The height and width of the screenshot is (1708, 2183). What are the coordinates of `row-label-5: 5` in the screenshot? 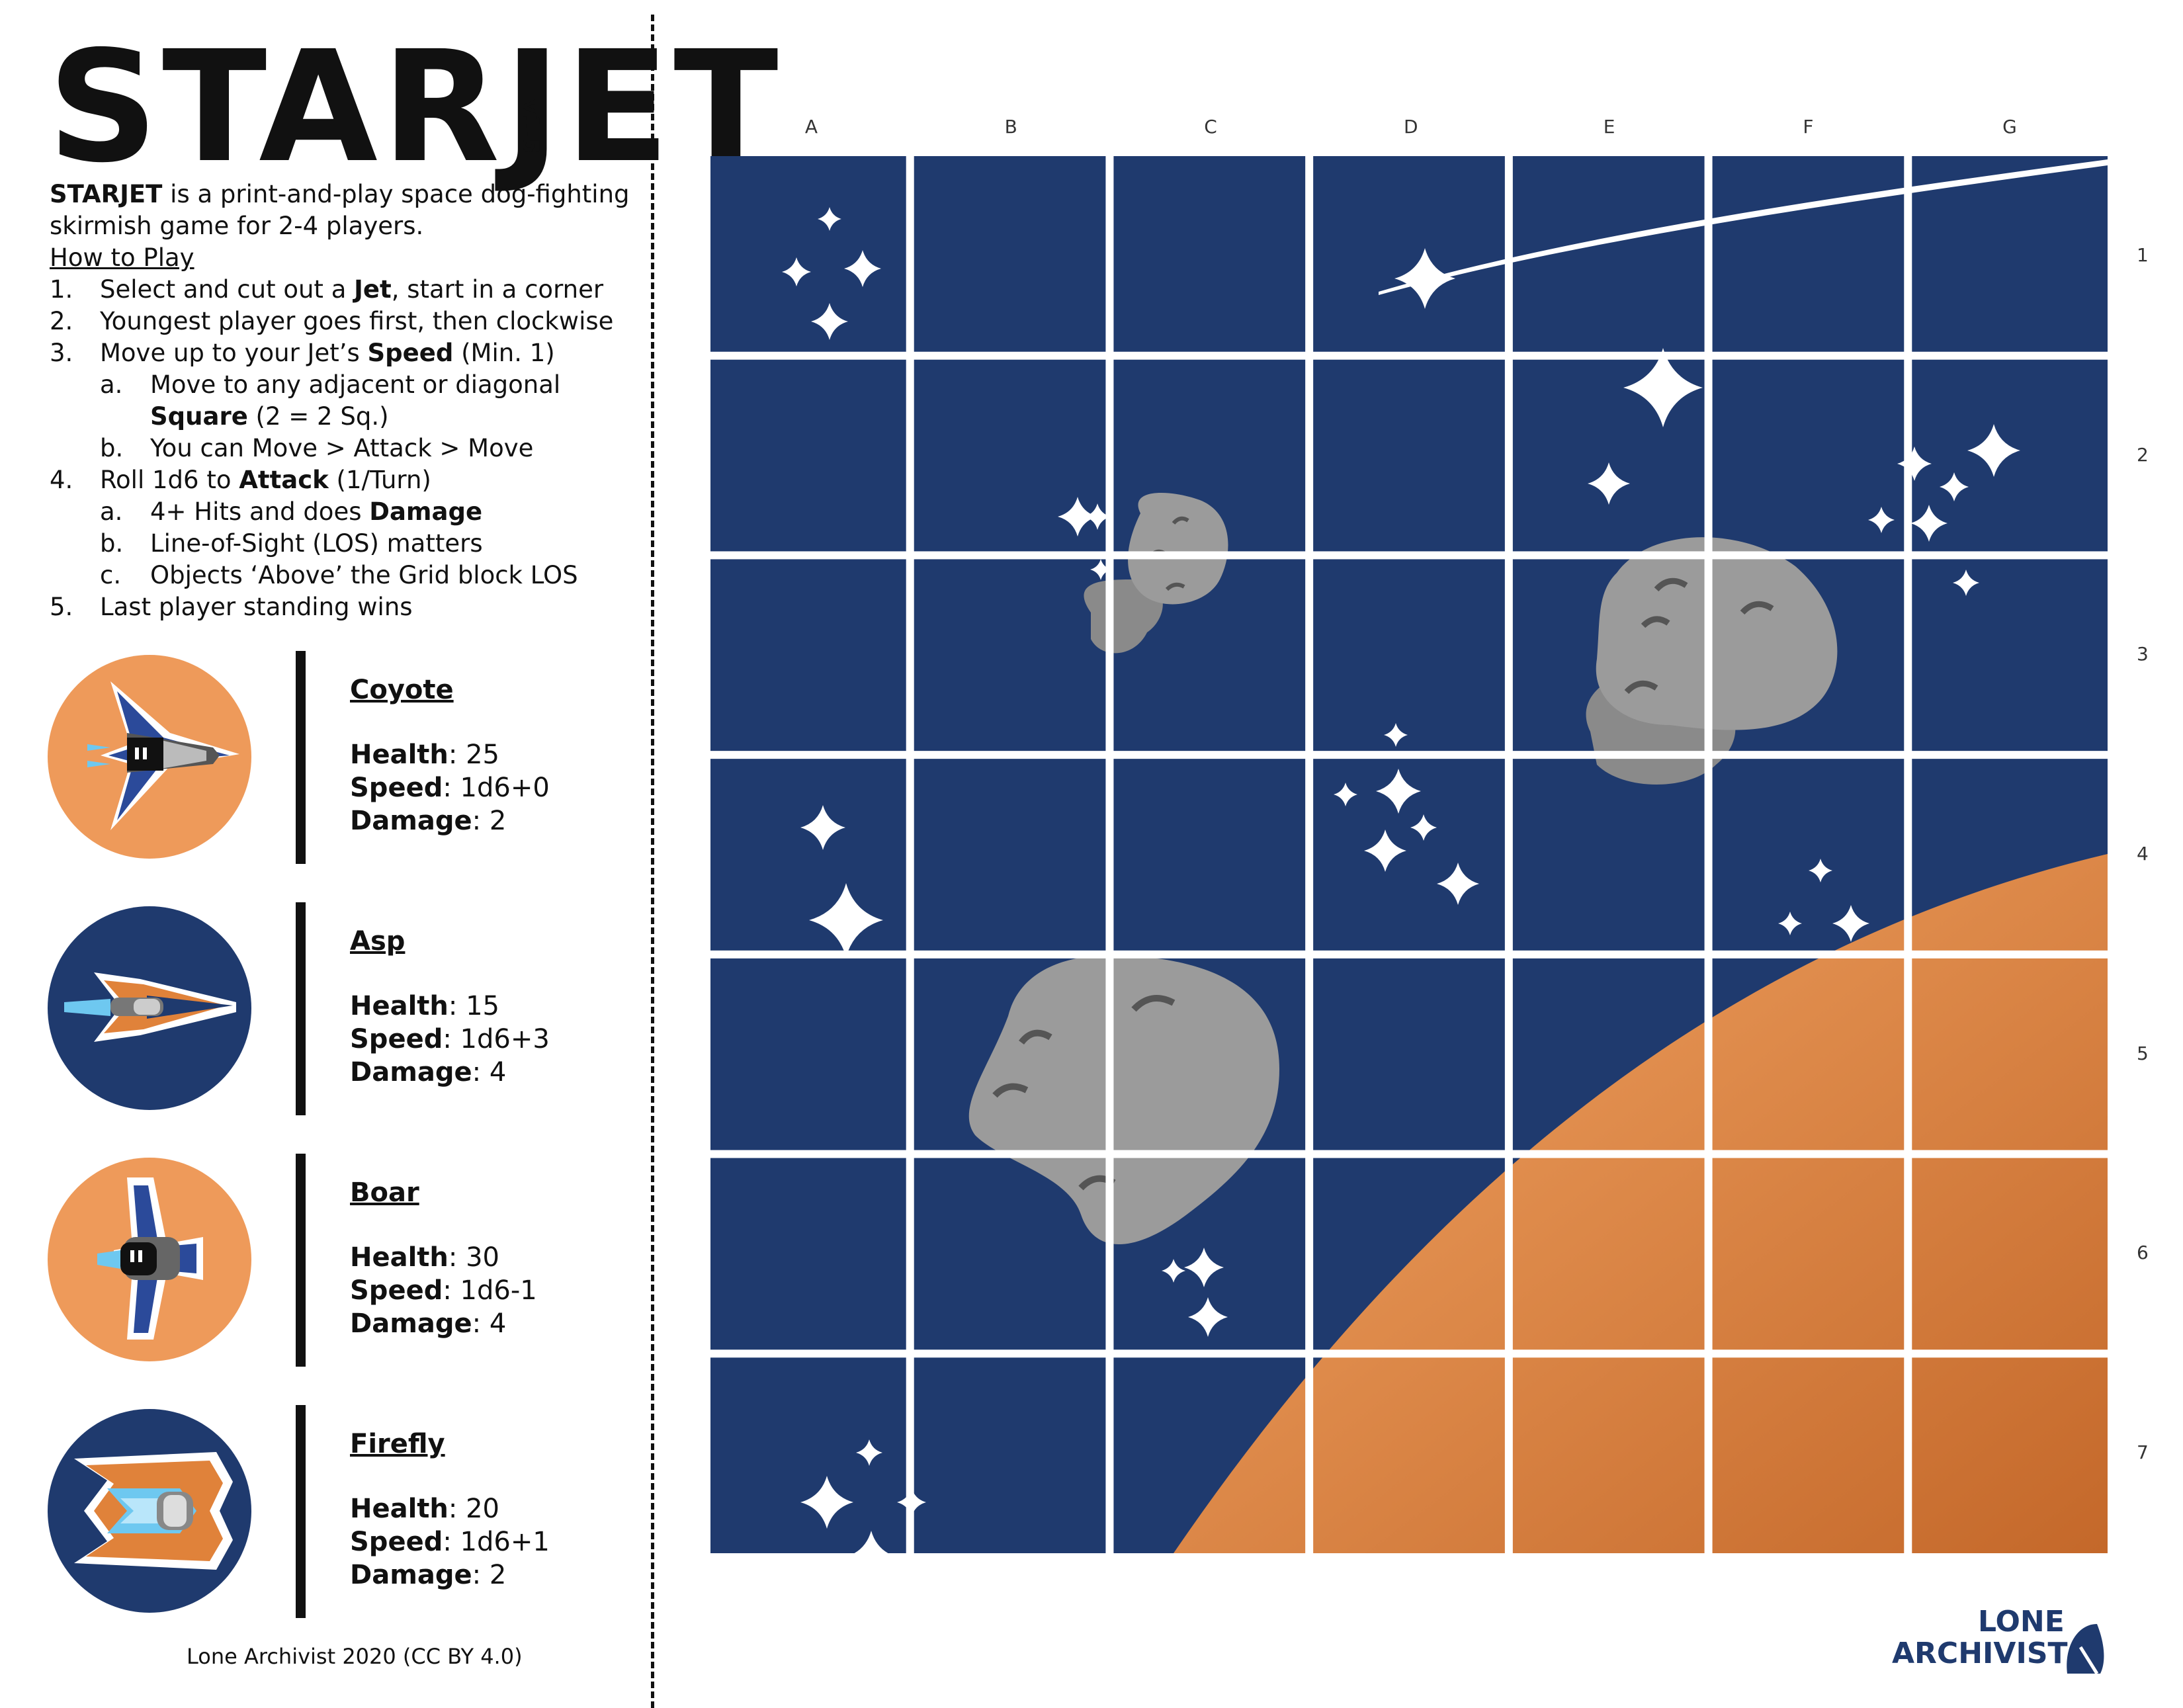 It's located at (2143, 1053).